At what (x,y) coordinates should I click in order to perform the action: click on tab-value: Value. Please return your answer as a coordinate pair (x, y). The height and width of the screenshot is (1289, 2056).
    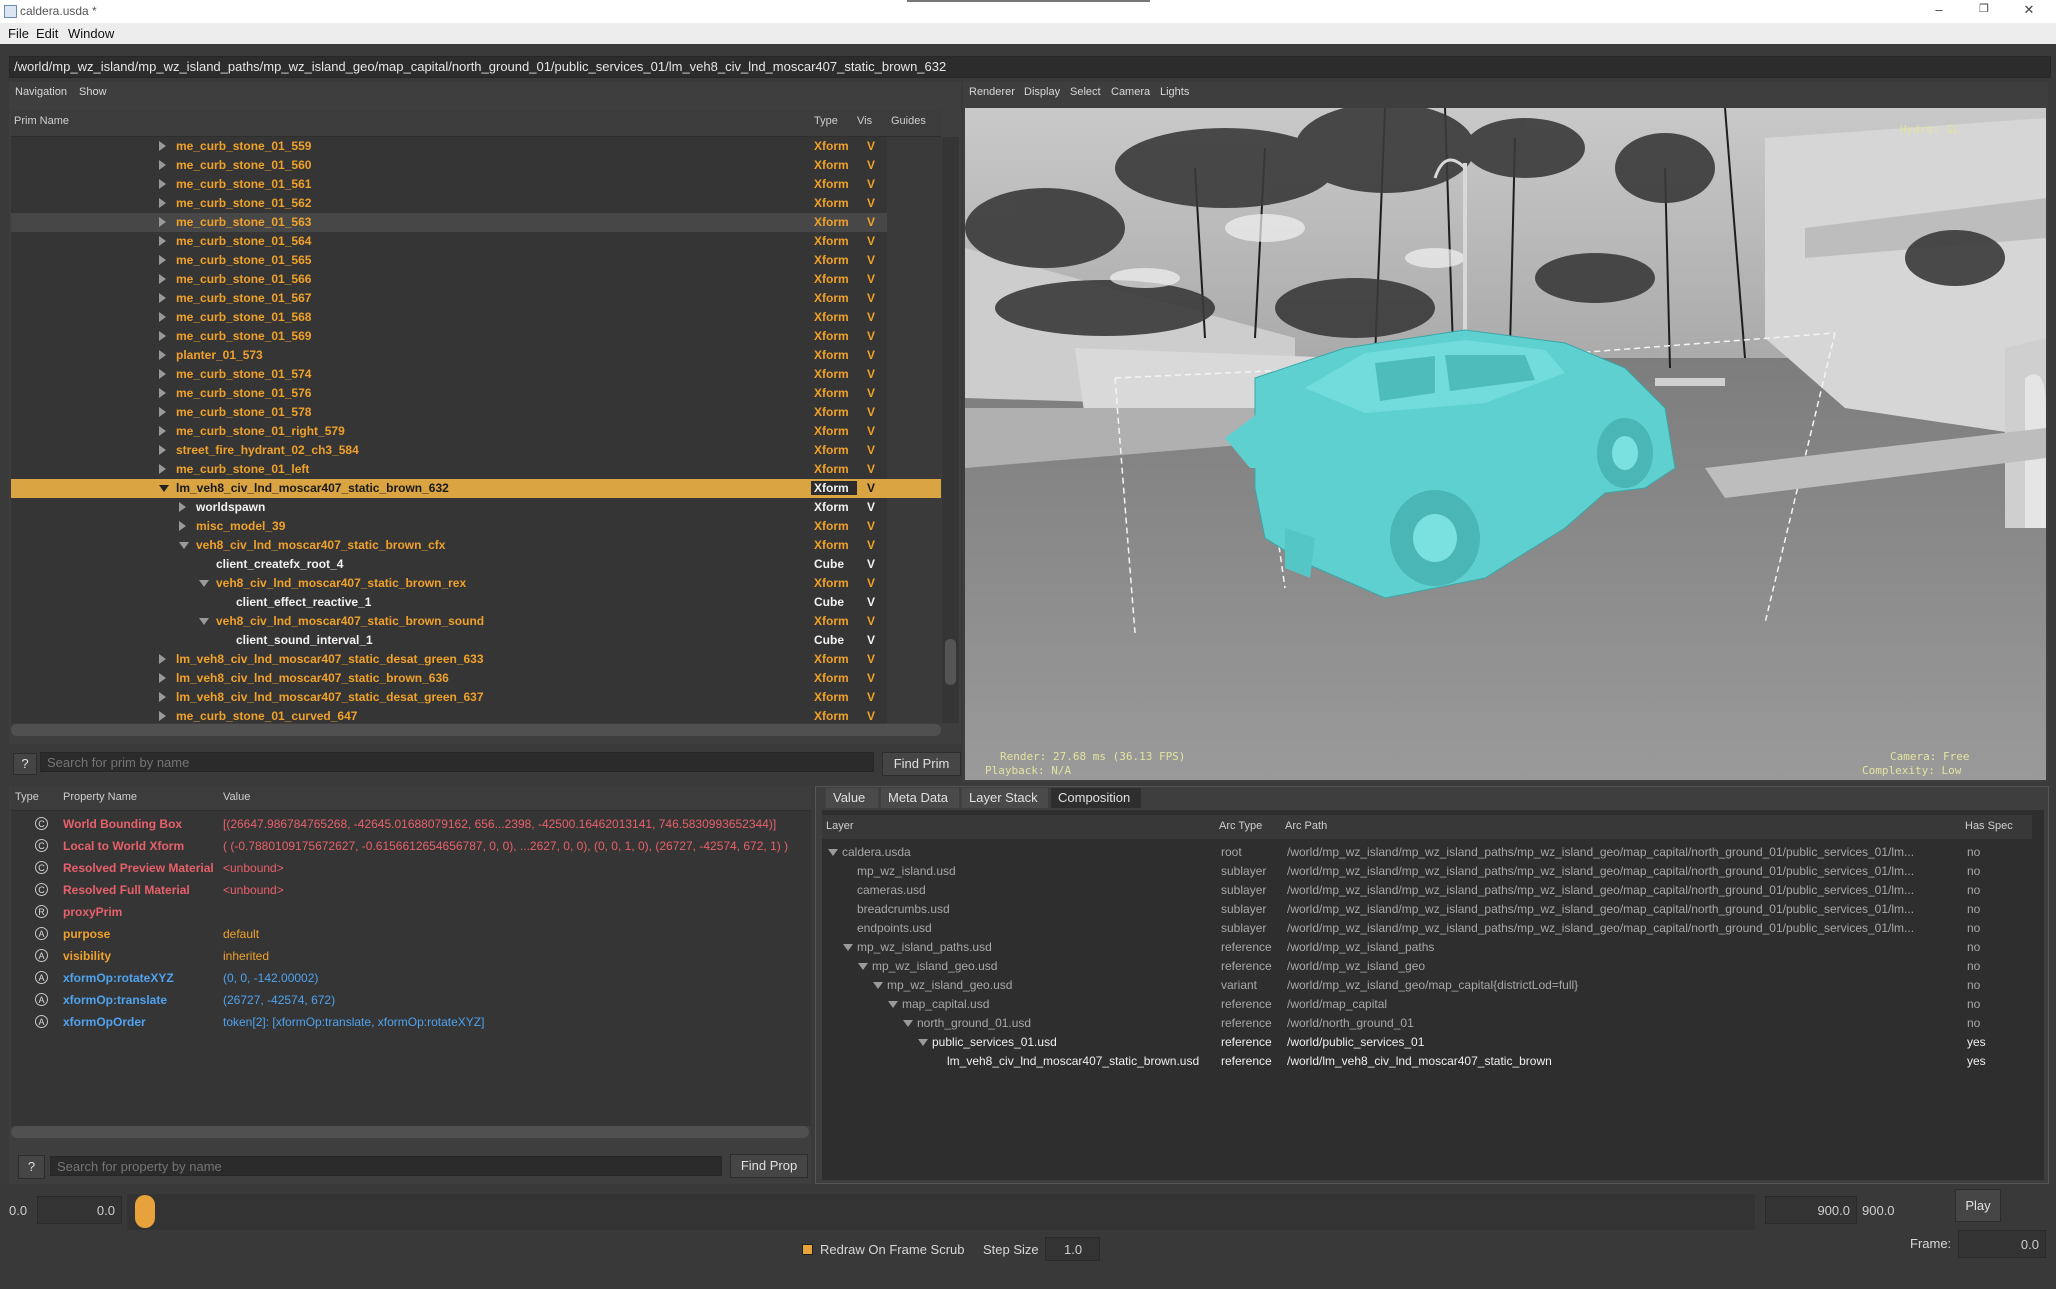
    Looking at the image, I should click on (852, 798).